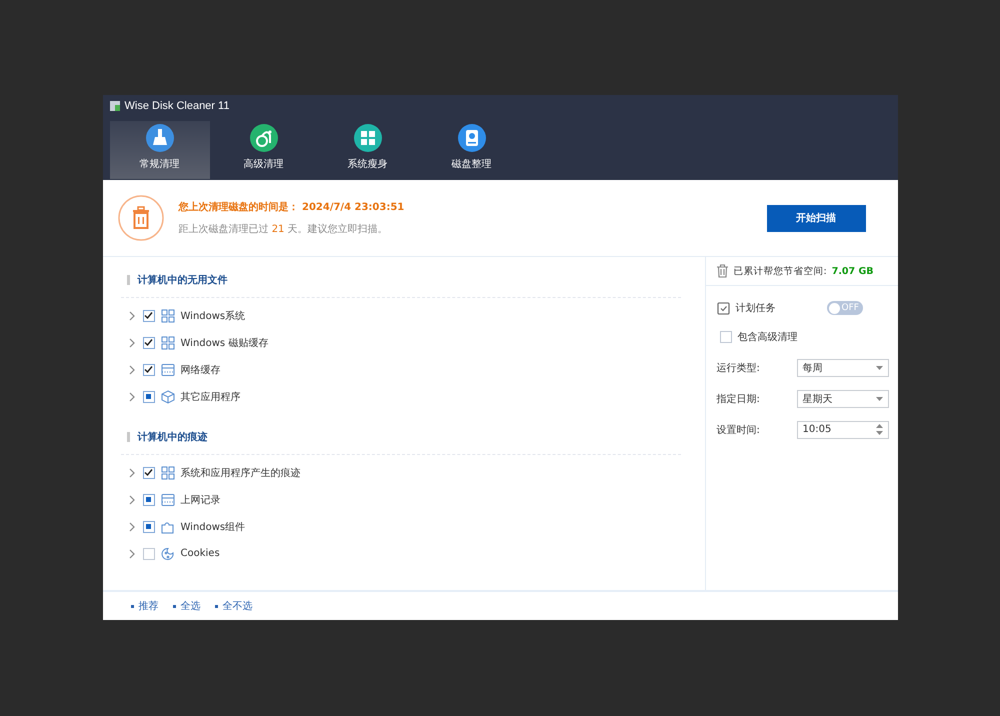 This screenshot has width=1000, height=716. I want to click on tab: 系统瘦身, so click(368, 150).